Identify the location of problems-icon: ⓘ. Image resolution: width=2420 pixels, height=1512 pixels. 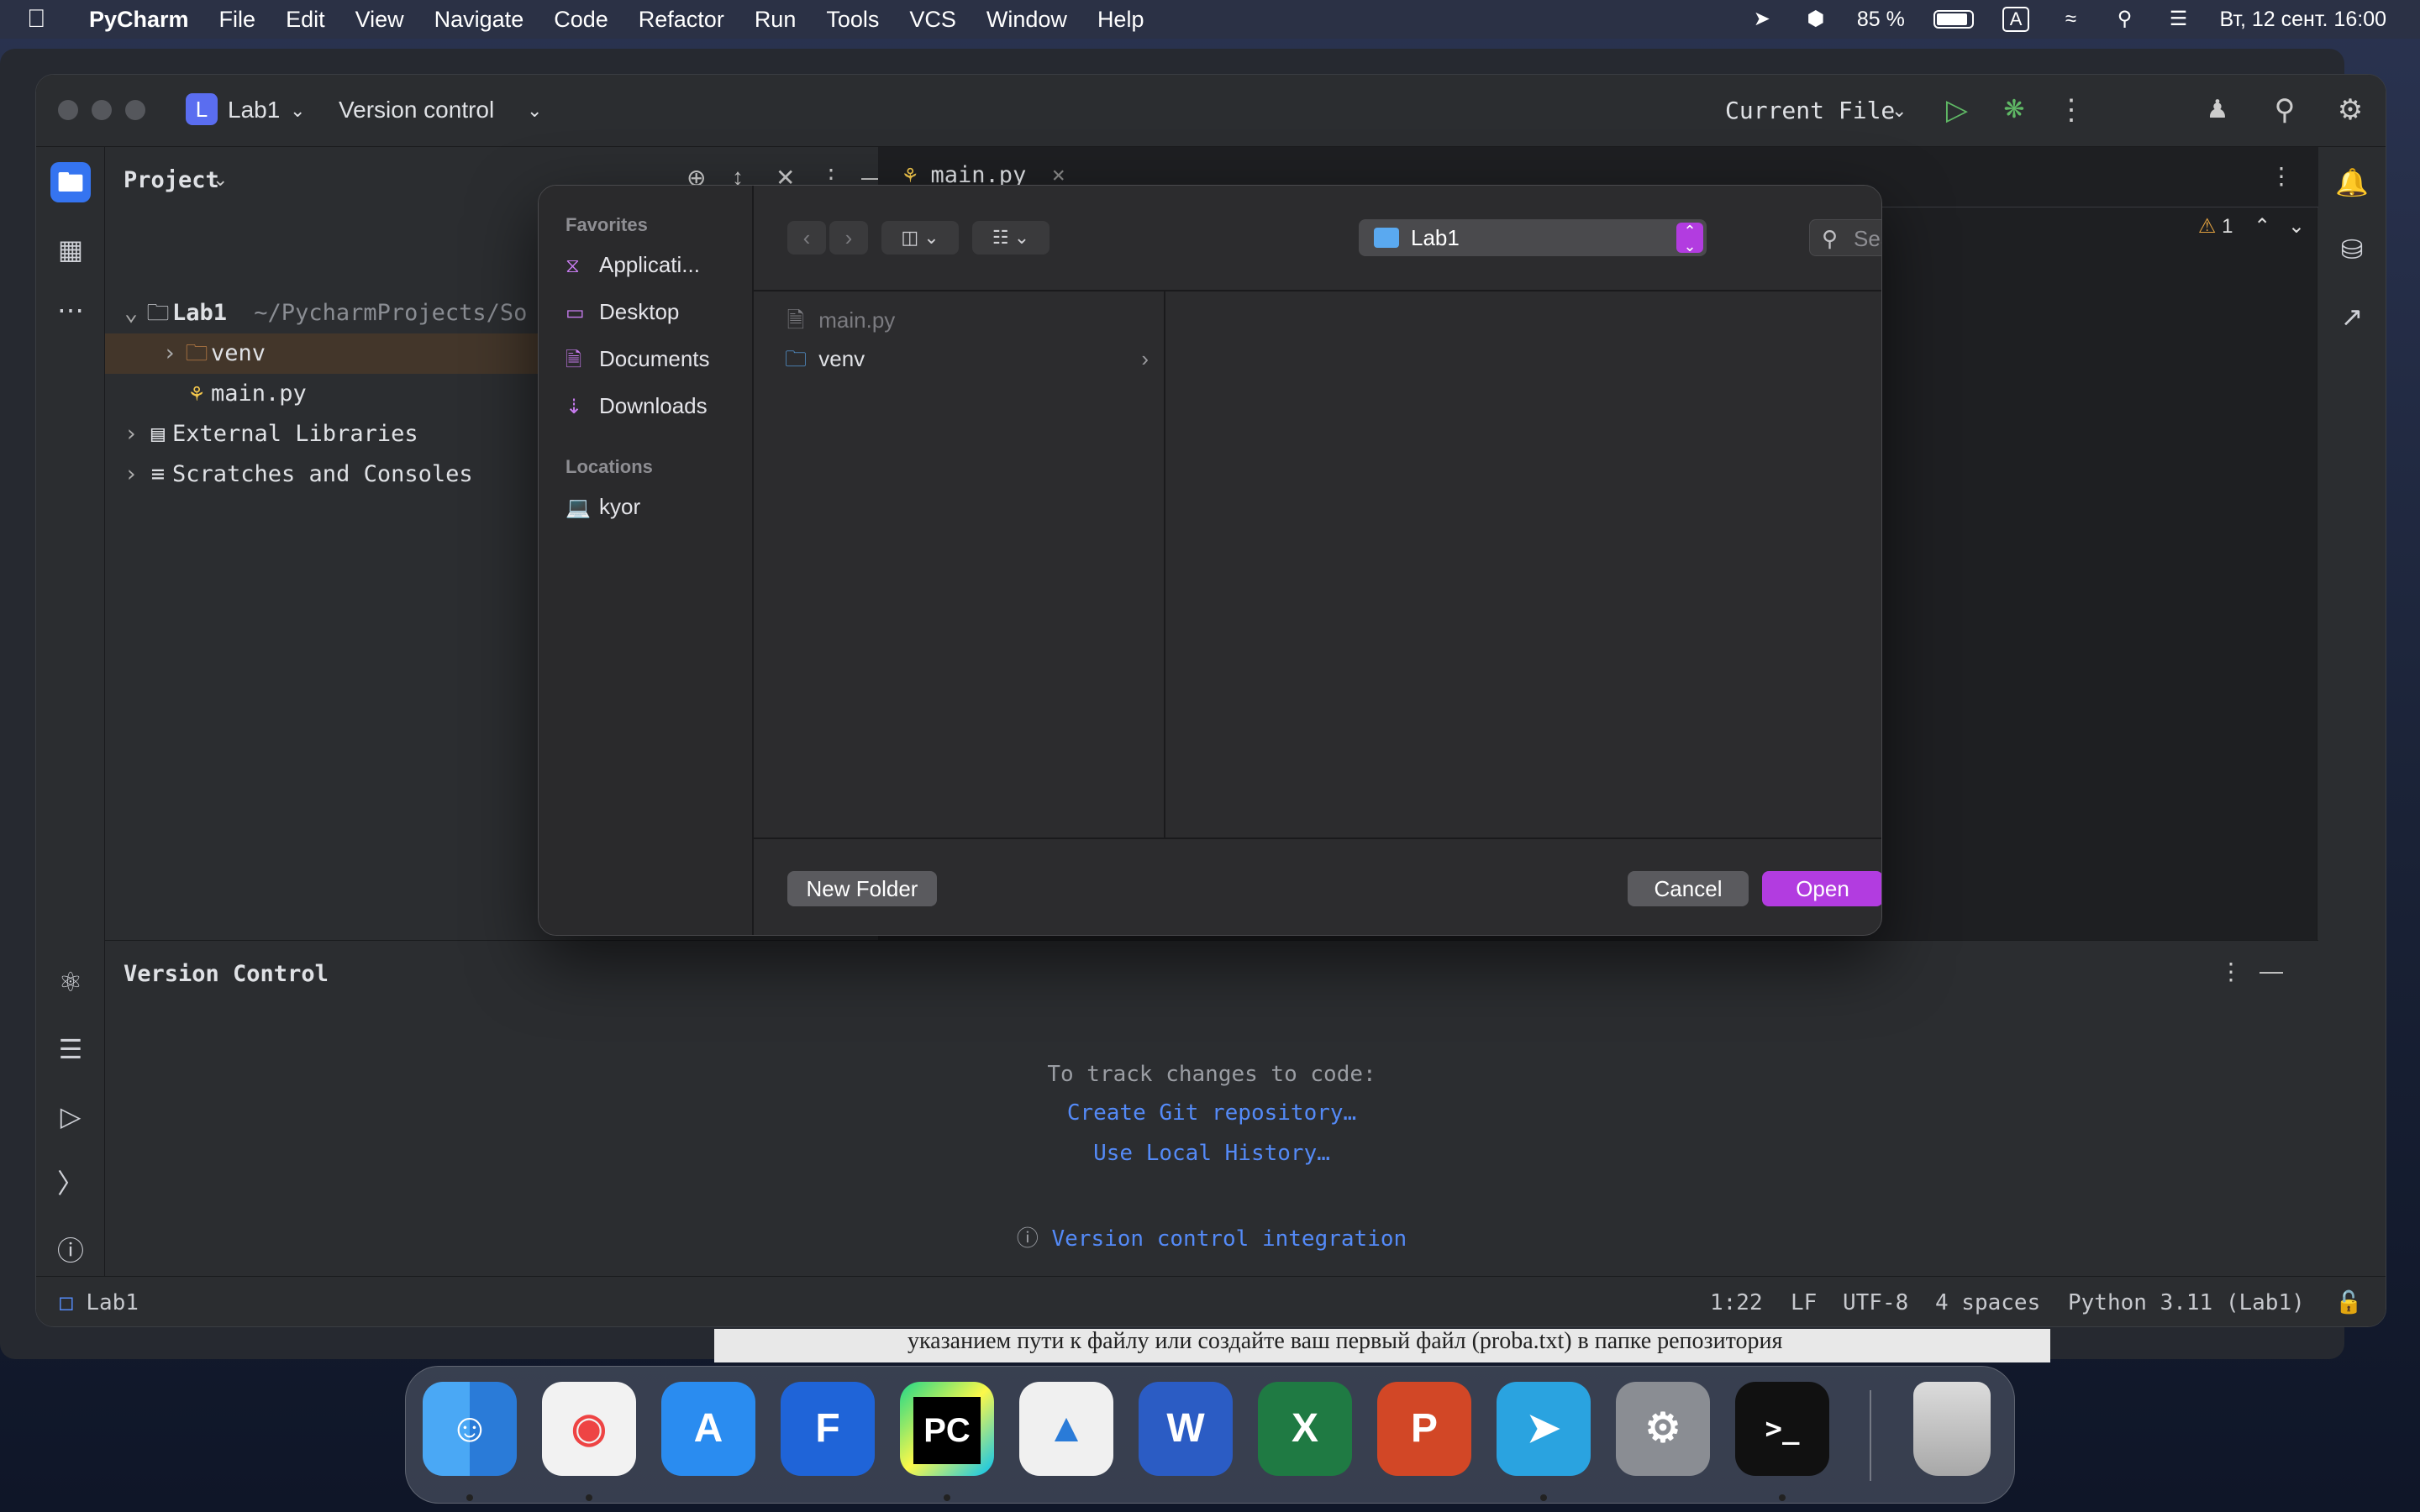
(70, 1251).